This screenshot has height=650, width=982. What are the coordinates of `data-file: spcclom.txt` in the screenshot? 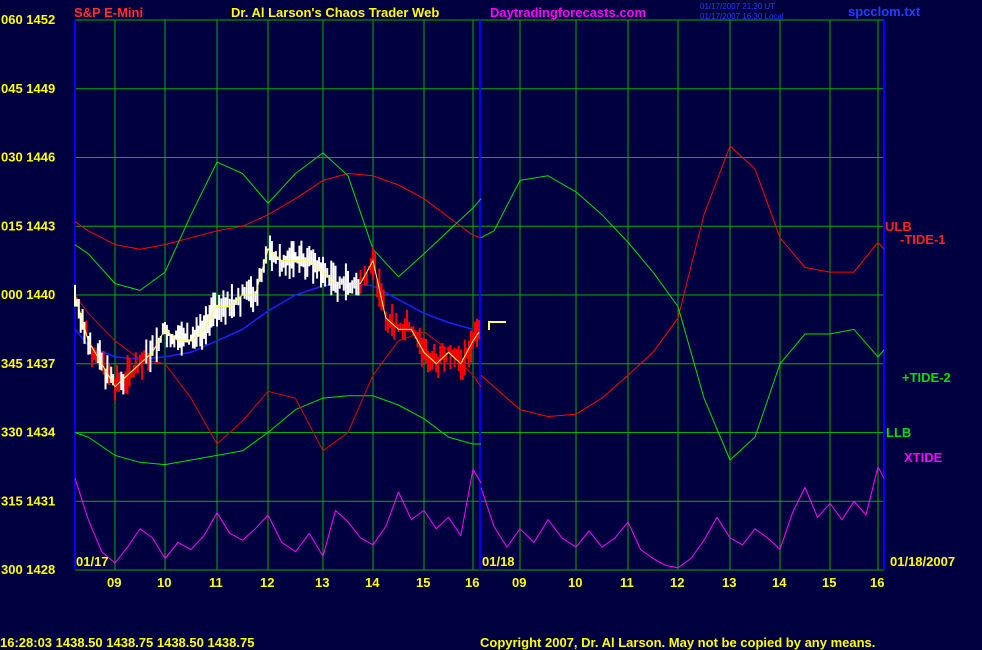 It's located at (884, 11).